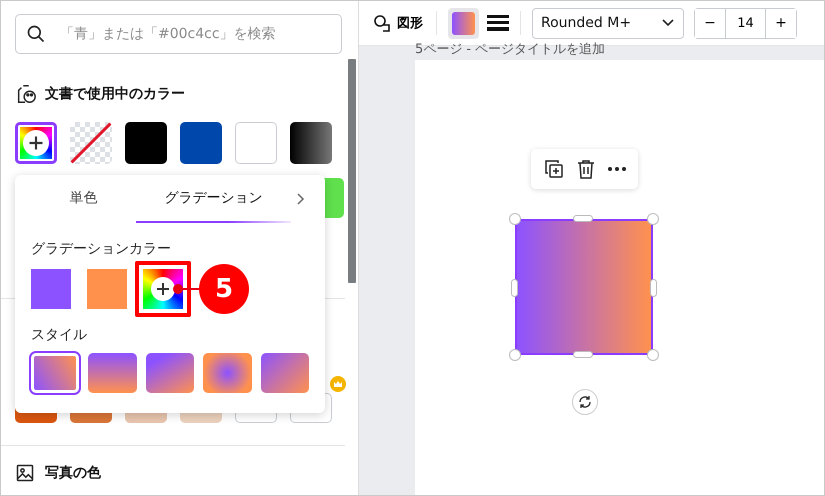  What do you see at coordinates (301, 199) in the screenshot?
I see `chevron-right-icon` at bounding box center [301, 199].